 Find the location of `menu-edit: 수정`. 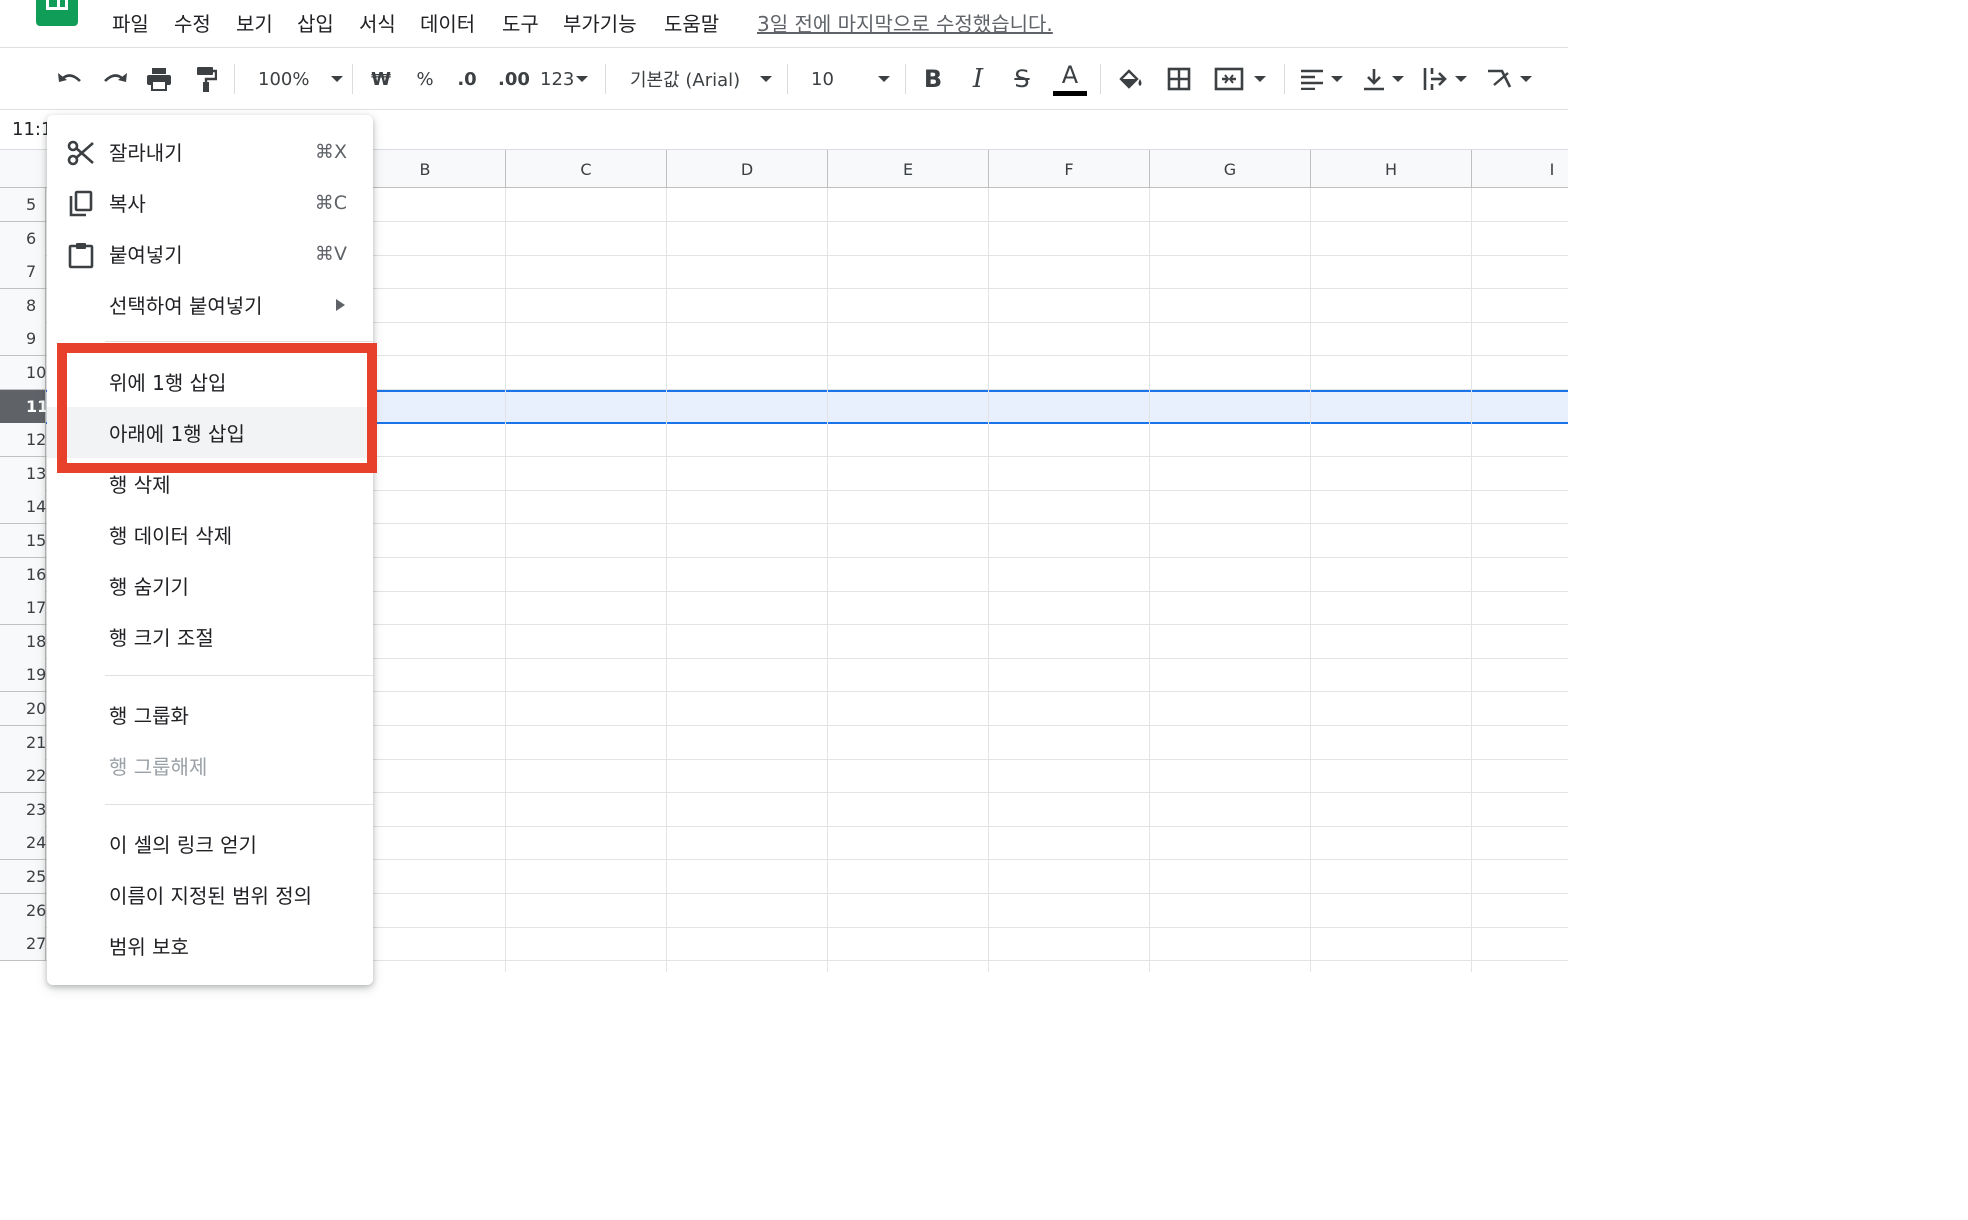

menu-edit: 수정 is located at coordinates (192, 22).